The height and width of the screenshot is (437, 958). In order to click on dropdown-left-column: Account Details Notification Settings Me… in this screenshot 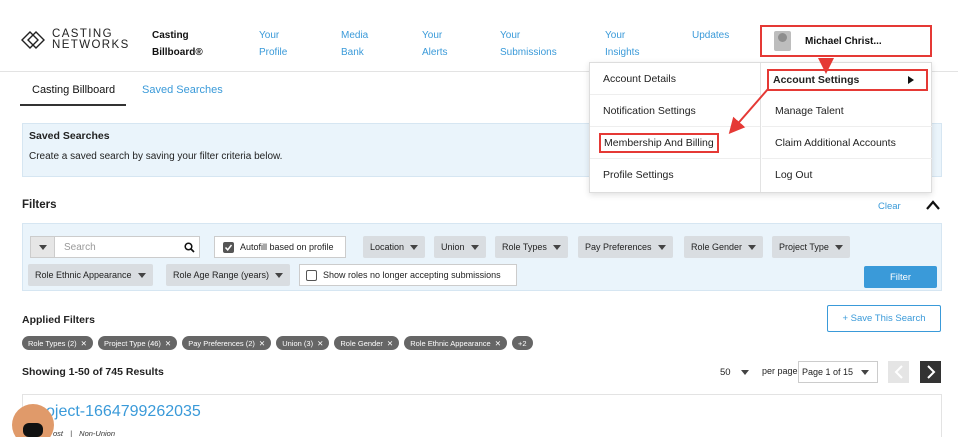, I will do `click(675, 127)`.